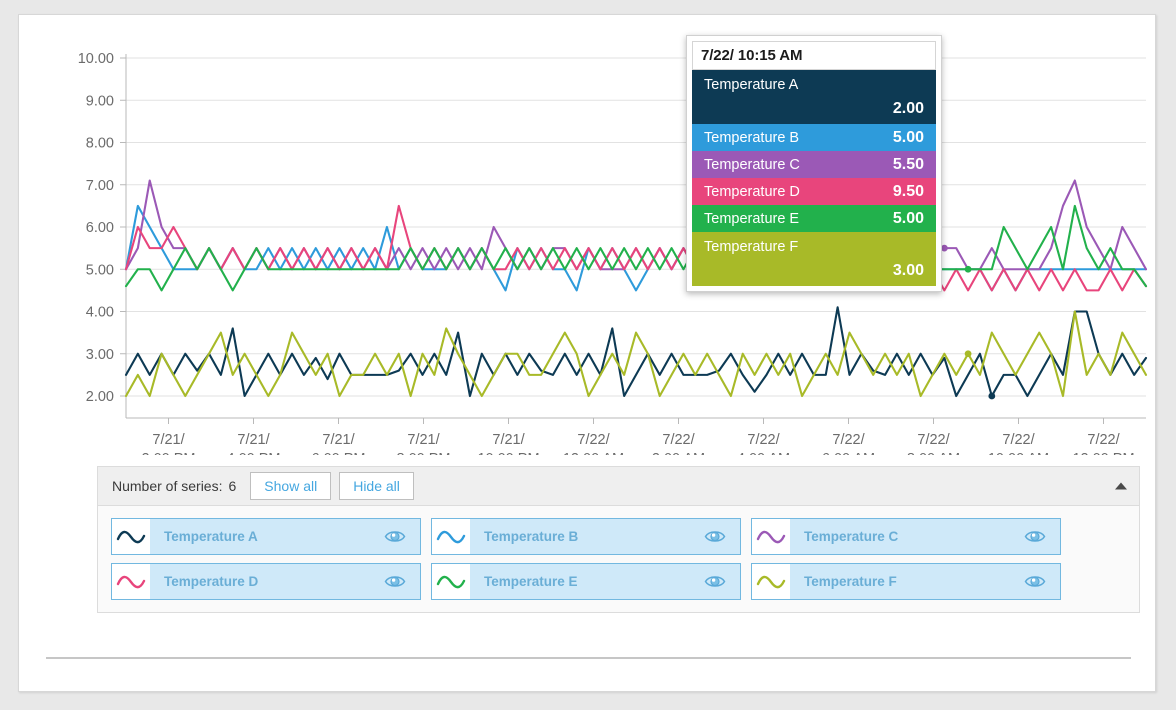 This screenshot has width=1176, height=710. I want to click on x-axis-tick-label-time: 10:00 PM, so click(508, 453).